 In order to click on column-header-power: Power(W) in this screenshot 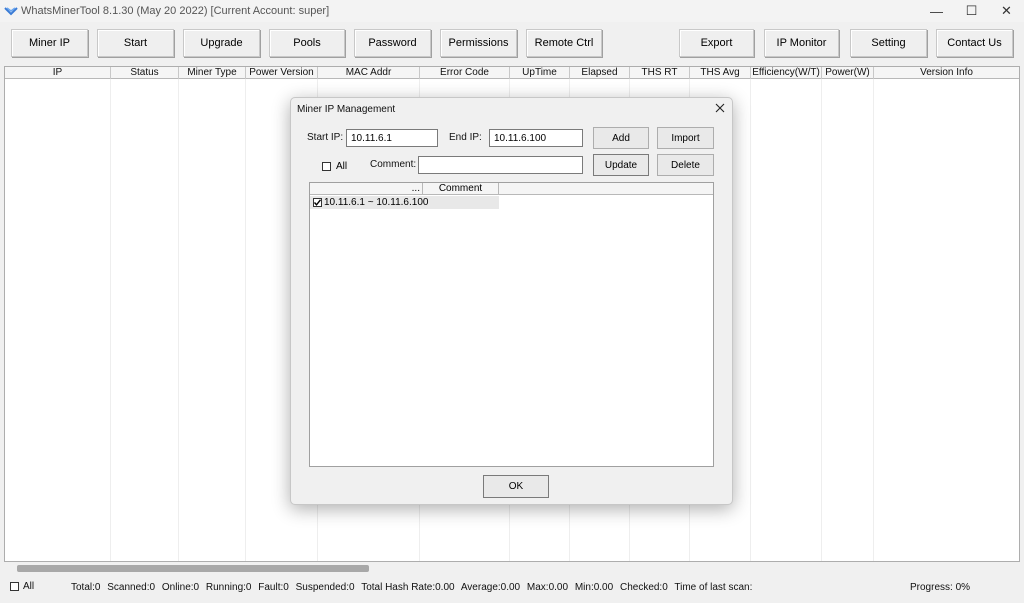, I will do `click(848, 73)`.